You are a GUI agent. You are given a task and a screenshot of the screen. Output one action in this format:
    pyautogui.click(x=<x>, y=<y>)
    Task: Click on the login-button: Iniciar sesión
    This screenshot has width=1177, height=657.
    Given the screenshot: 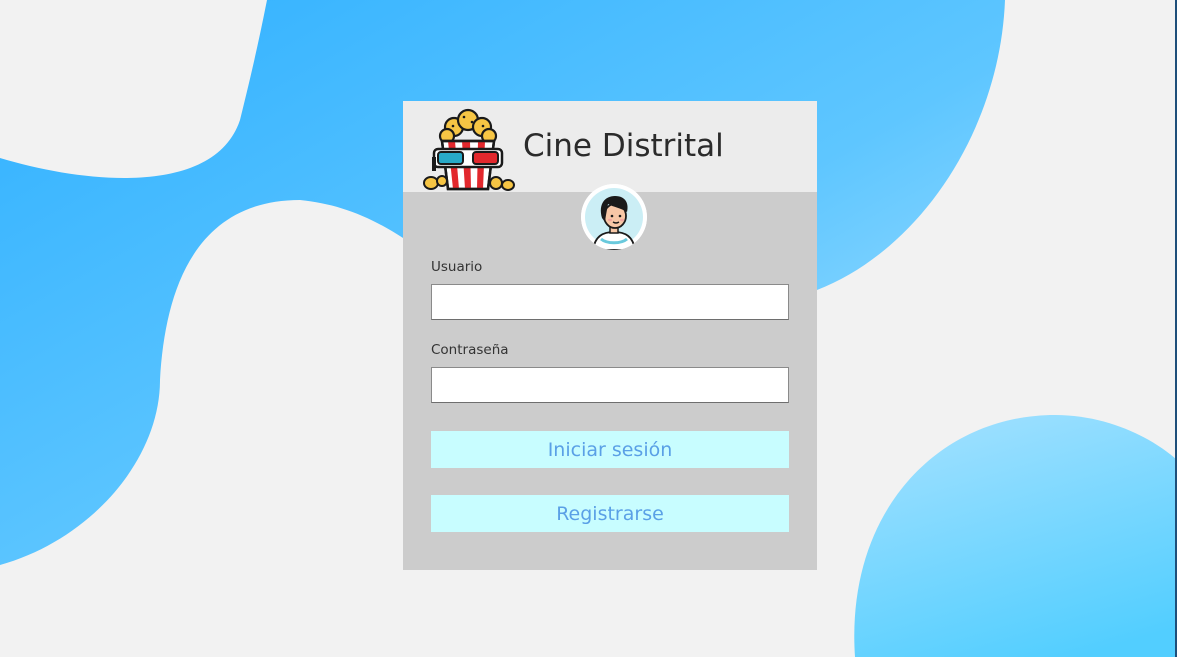 What is the action you would take?
    pyautogui.click(x=610, y=449)
    